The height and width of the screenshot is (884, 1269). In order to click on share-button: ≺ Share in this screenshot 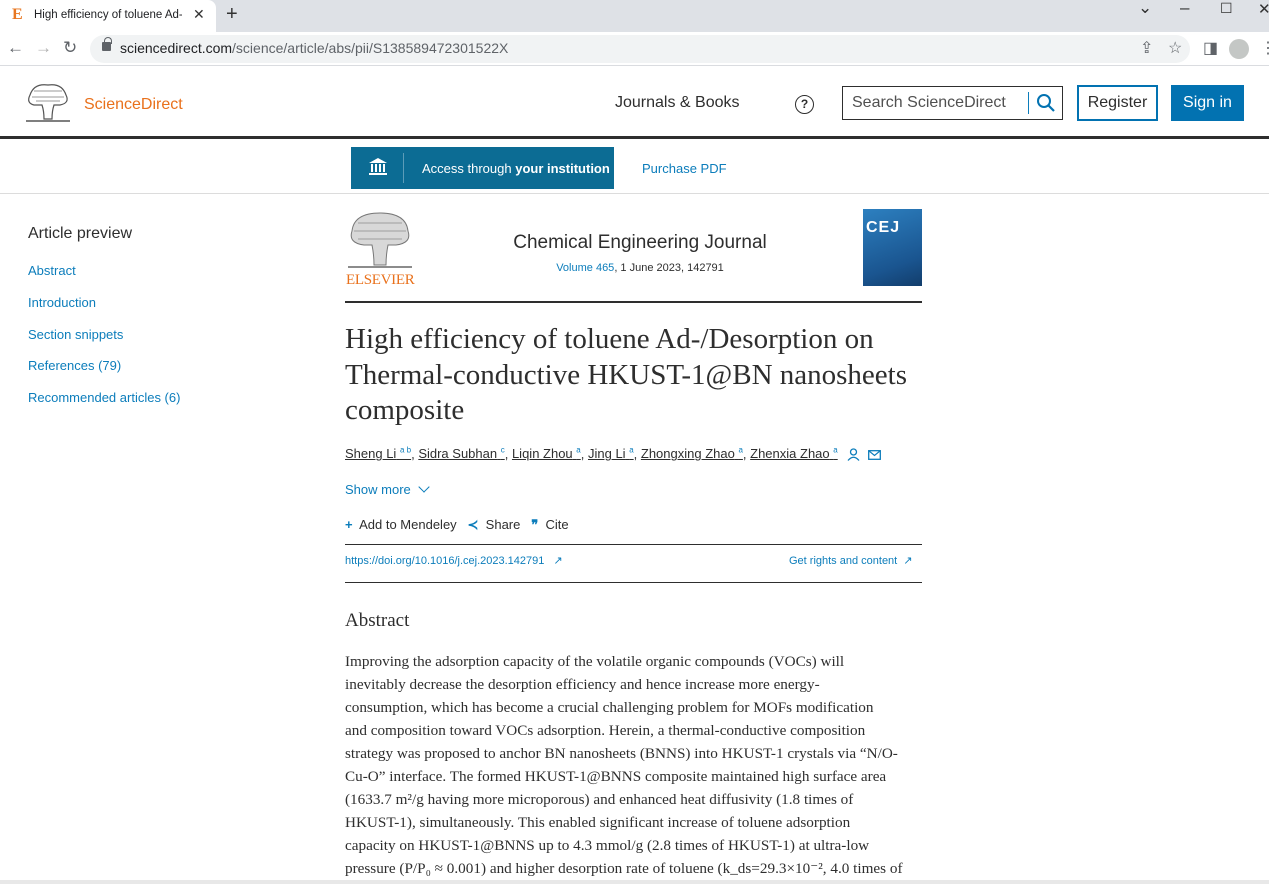, I will do `click(494, 524)`.